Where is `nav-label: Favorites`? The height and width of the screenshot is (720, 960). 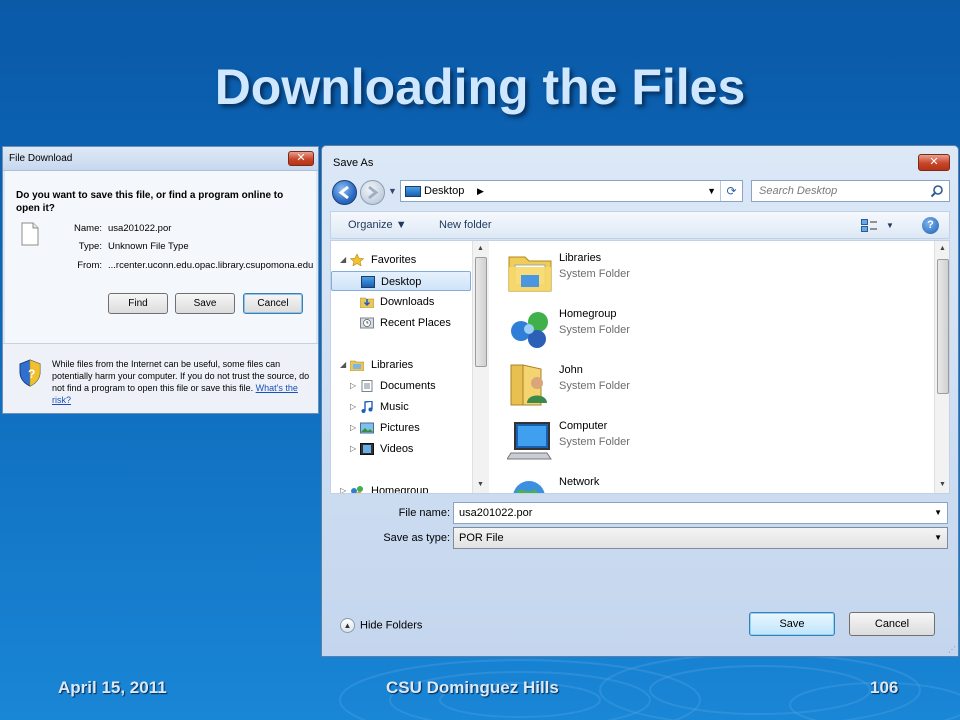 nav-label: Favorites is located at coordinates (394, 260).